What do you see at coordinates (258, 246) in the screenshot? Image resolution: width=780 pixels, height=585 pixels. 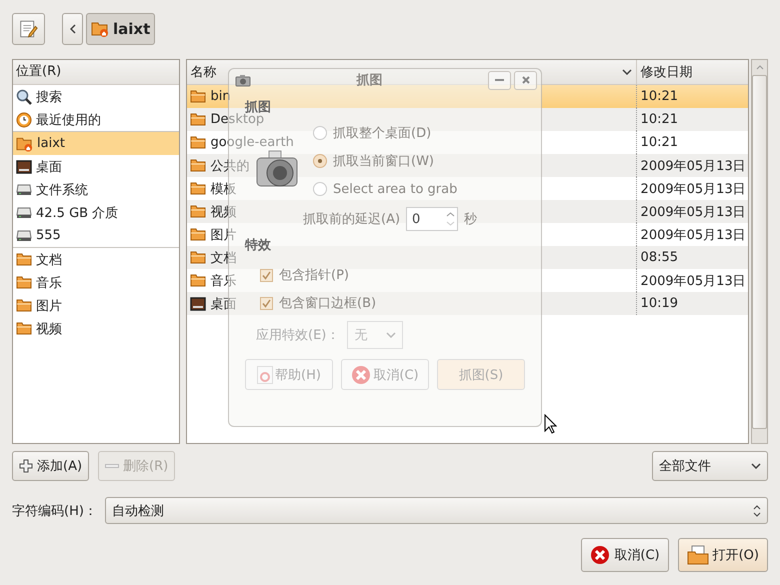 I see `section-title: 特效` at bounding box center [258, 246].